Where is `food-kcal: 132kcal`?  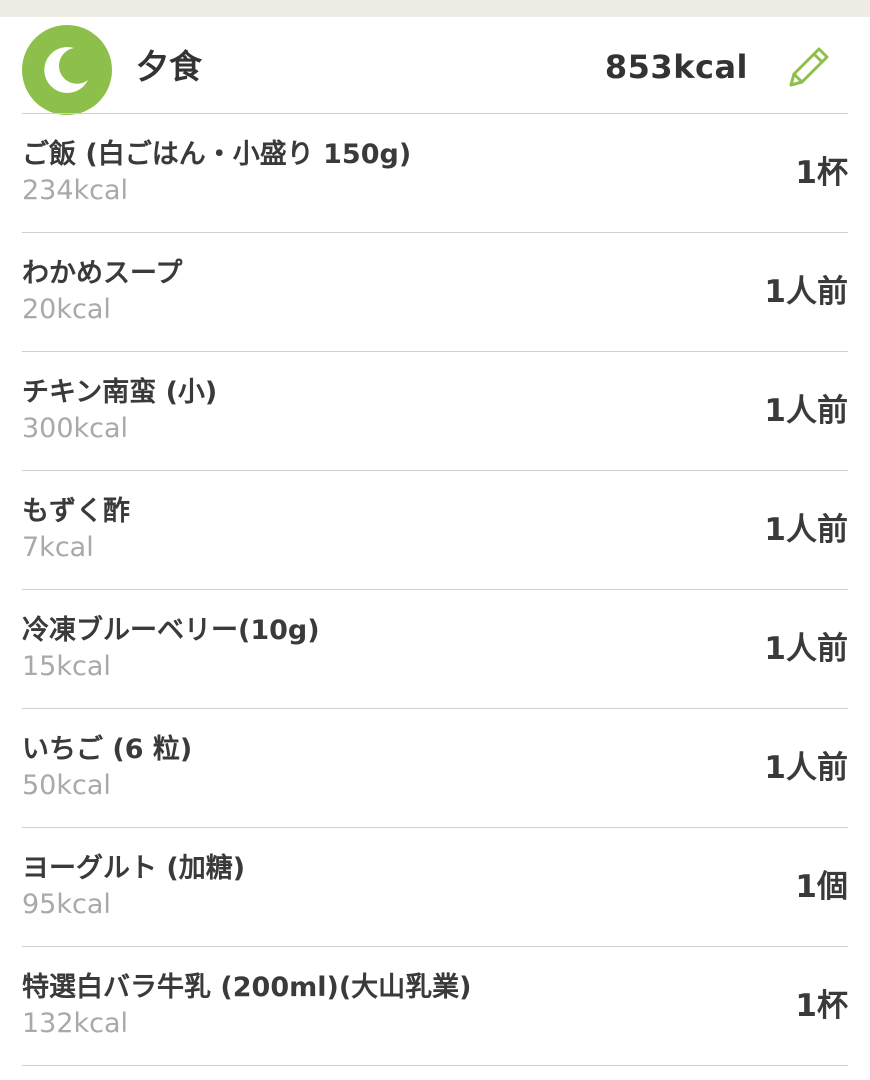
food-kcal: 132kcal is located at coordinates (75, 1023).